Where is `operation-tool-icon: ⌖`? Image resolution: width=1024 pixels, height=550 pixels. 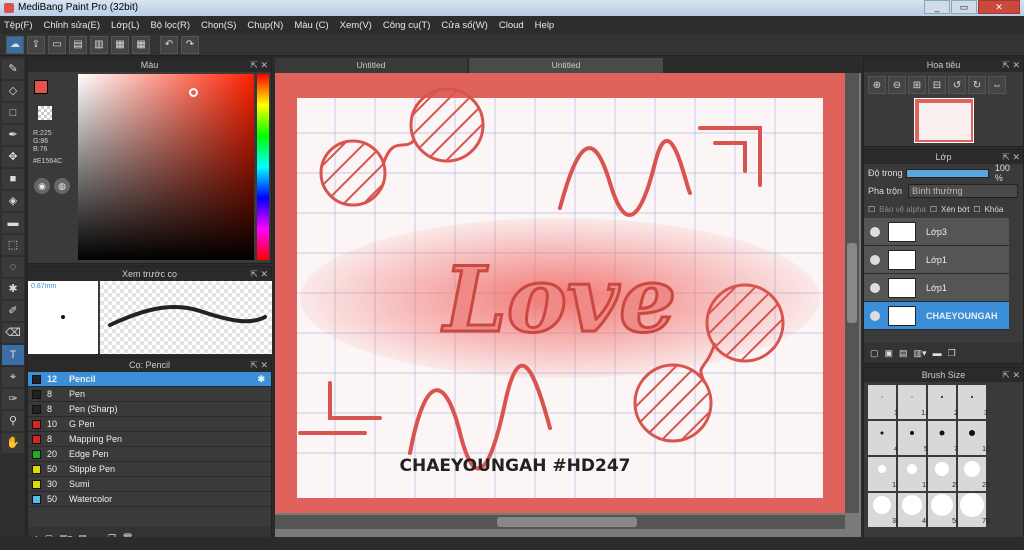 operation-tool-icon: ⌖ is located at coordinates (13, 377).